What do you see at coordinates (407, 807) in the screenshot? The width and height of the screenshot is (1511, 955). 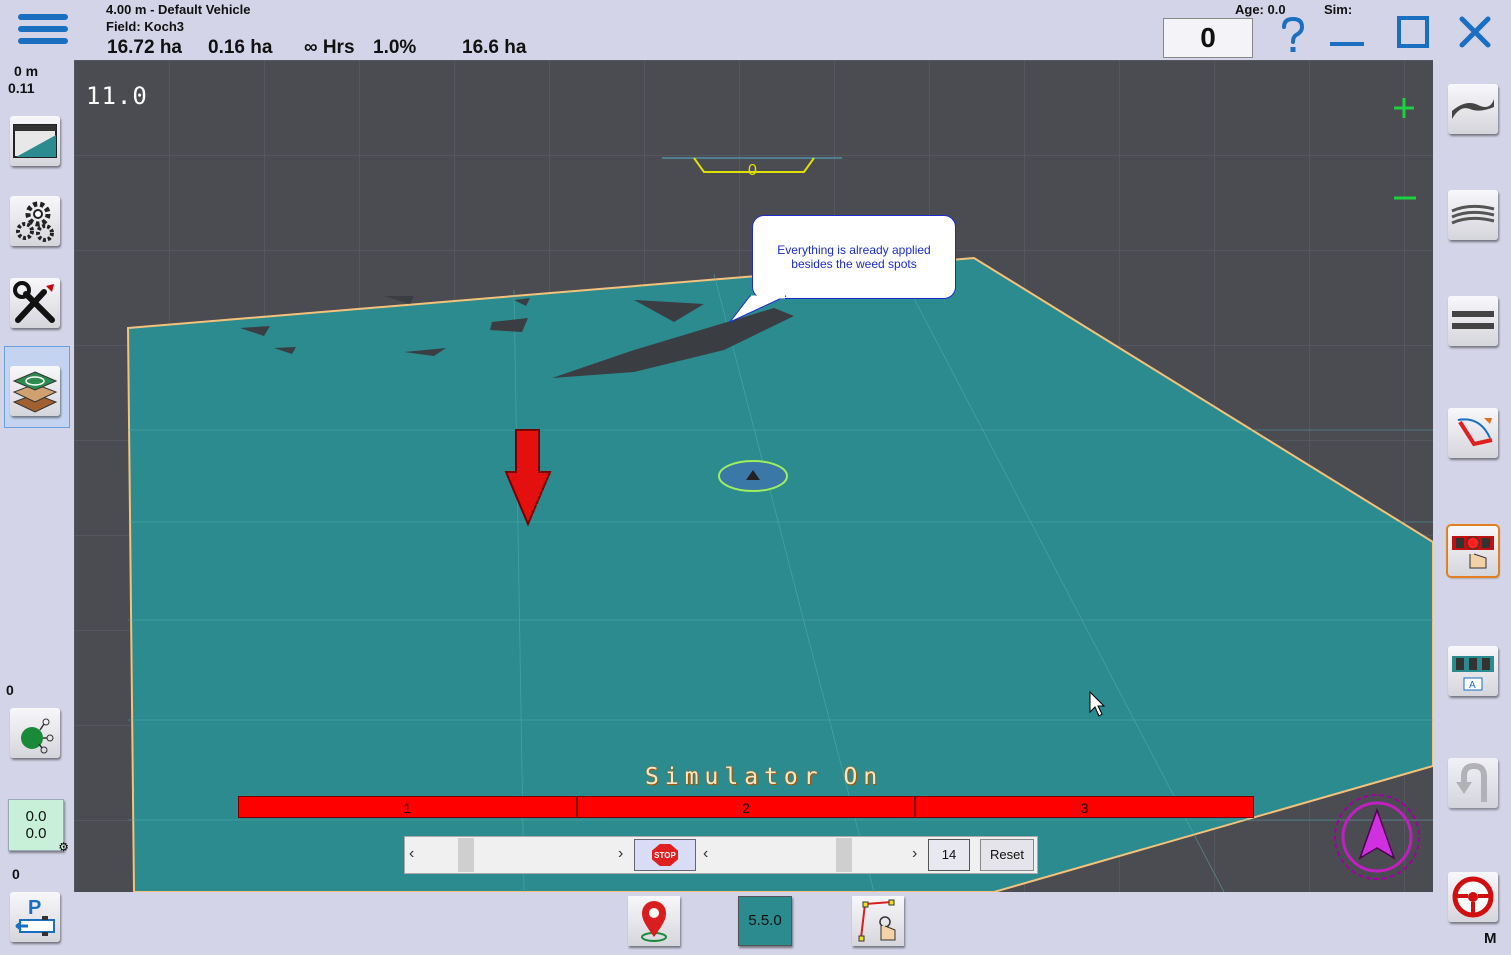 I see `section-1: 1` at bounding box center [407, 807].